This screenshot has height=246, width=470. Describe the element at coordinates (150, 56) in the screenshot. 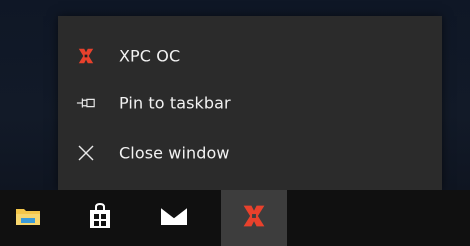

I see `app-name-label: XPC OC` at that location.